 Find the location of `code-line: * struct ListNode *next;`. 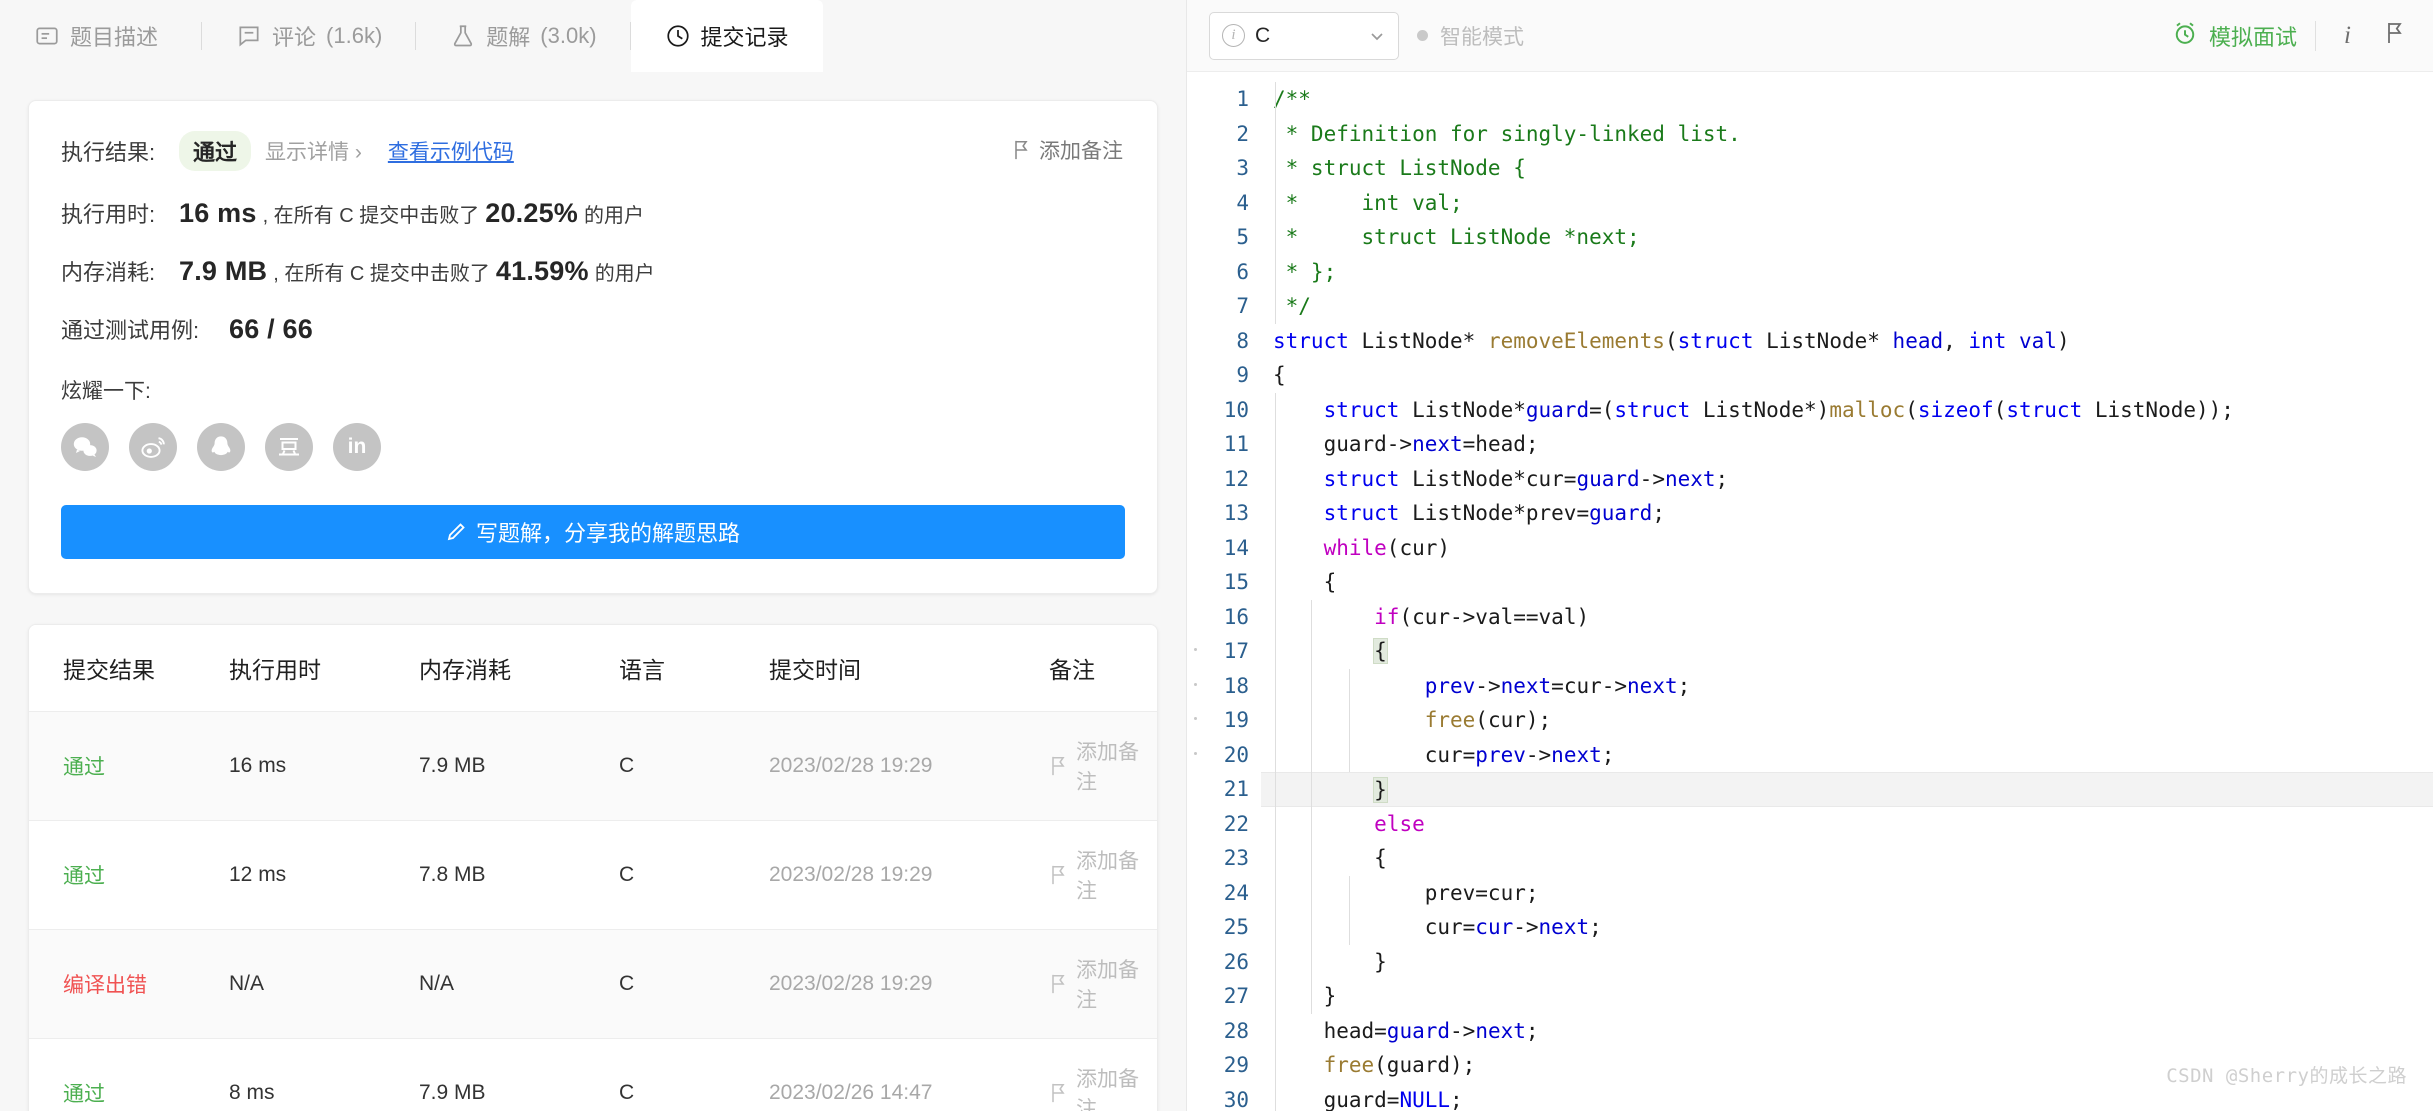

code-line: * struct ListNode *next; is located at coordinates (1847, 237).